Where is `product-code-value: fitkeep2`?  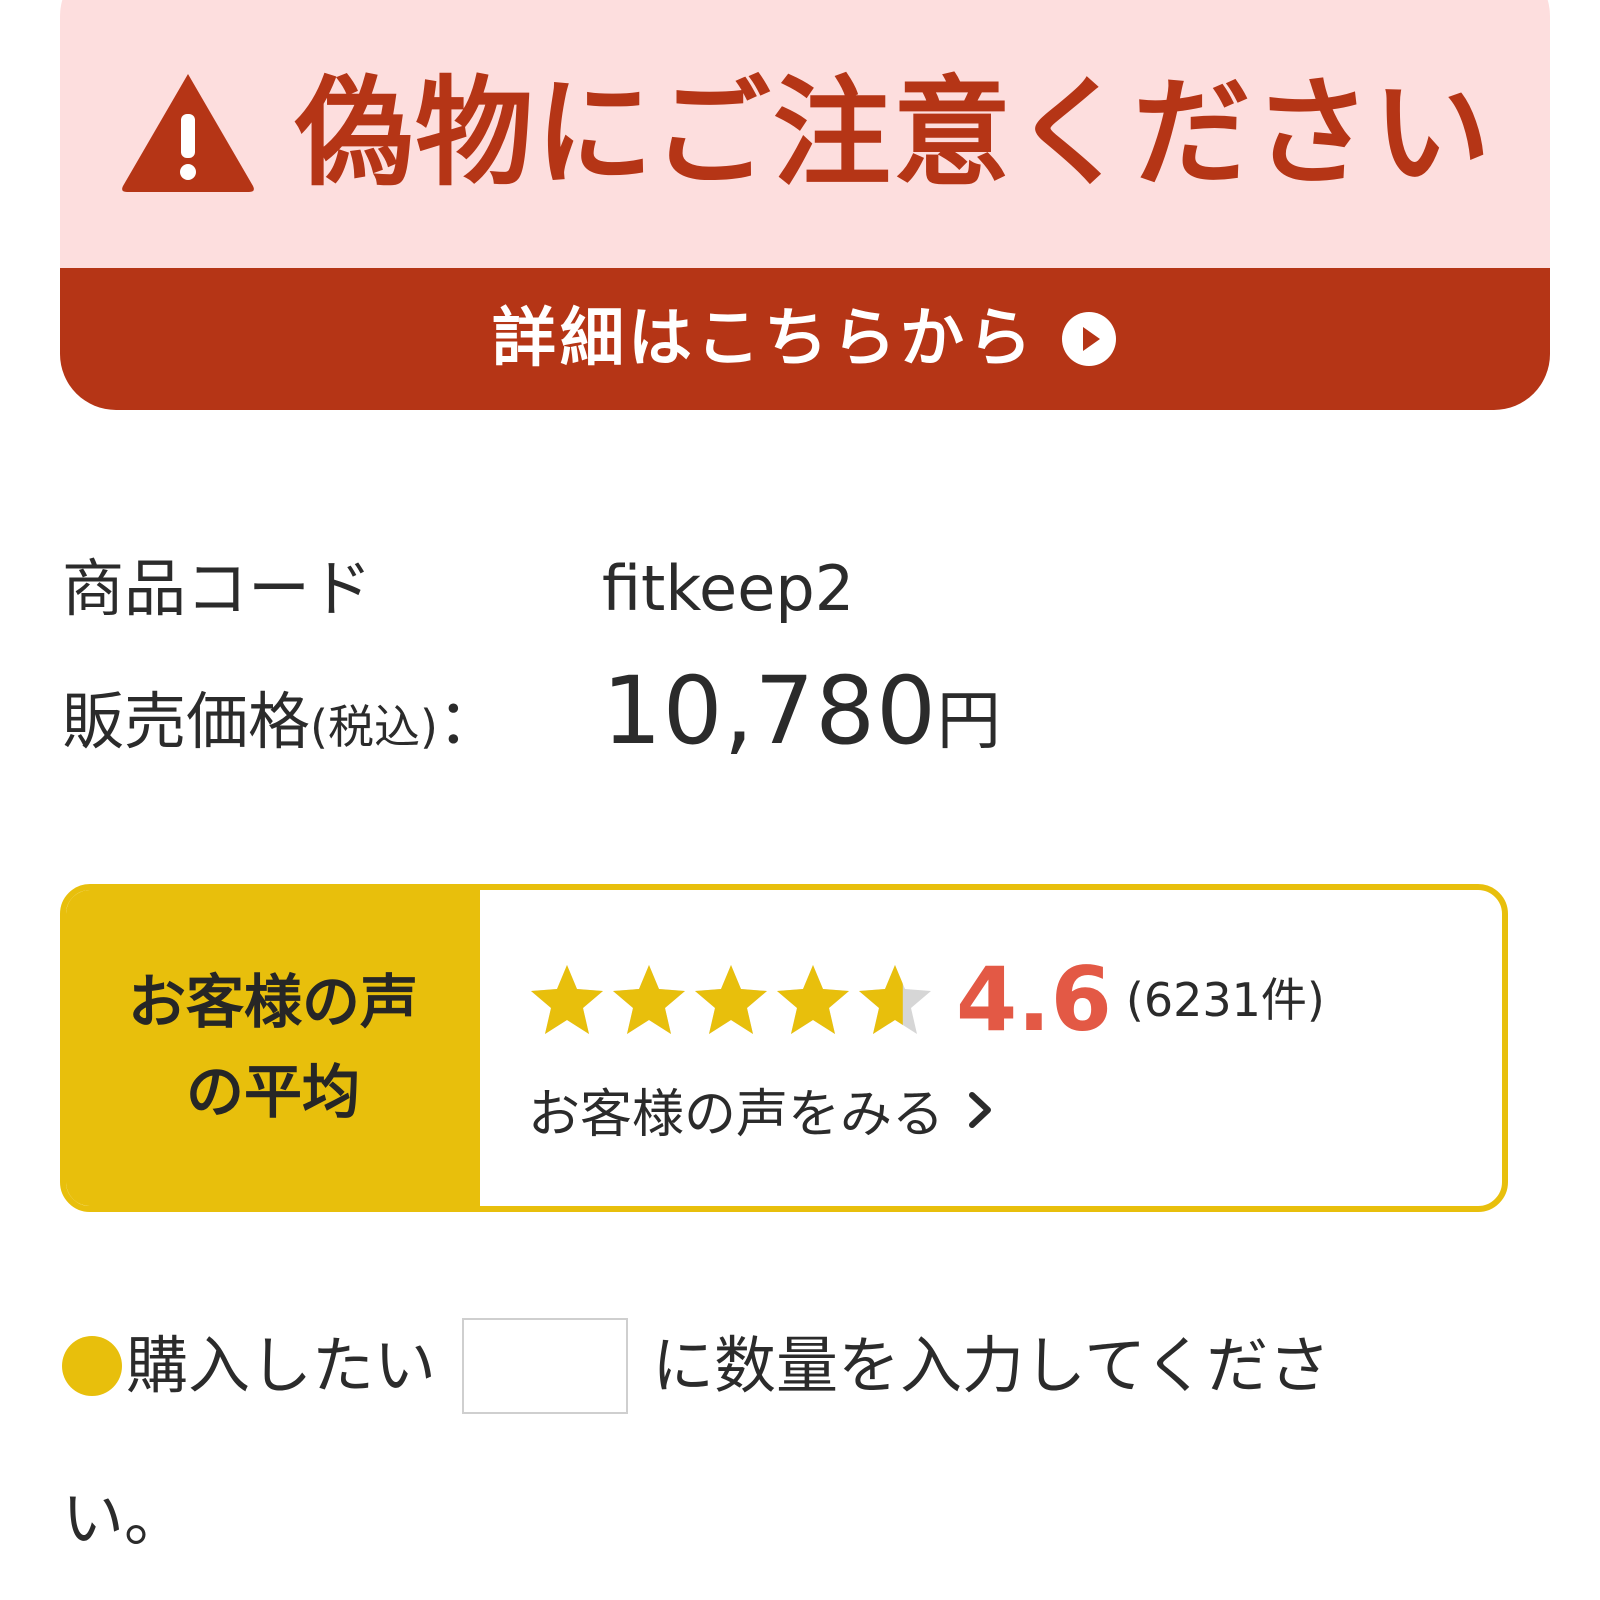
product-code-value: fitkeep2 is located at coordinates (728, 588).